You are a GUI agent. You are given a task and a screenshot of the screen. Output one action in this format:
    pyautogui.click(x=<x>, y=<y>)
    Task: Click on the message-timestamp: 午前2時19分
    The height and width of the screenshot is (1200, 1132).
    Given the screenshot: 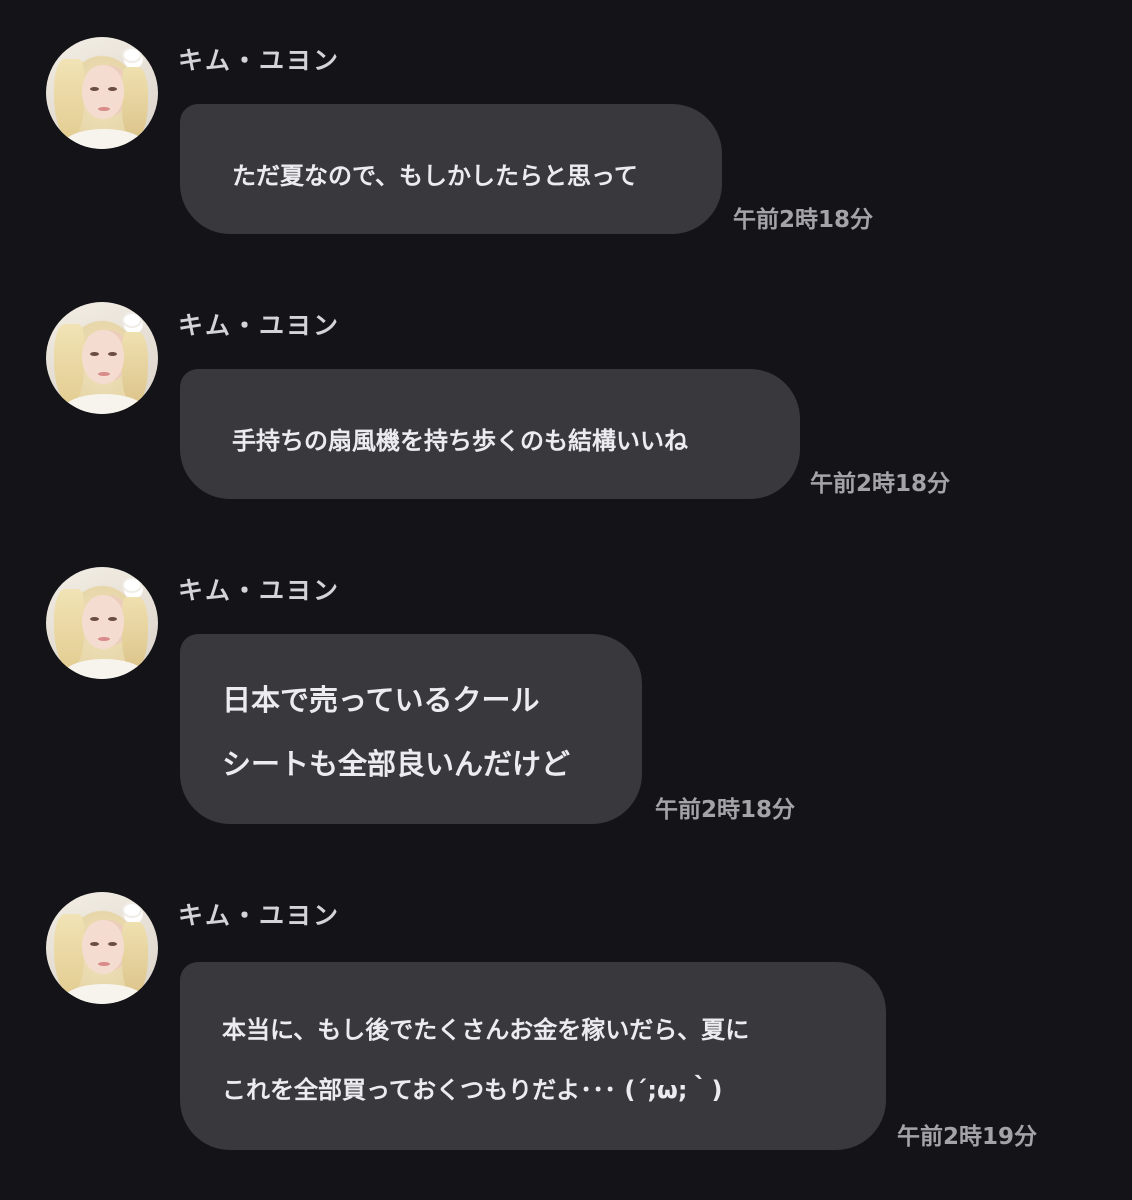 What is the action you would take?
    pyautogui.click(x=967, y=1137)
    